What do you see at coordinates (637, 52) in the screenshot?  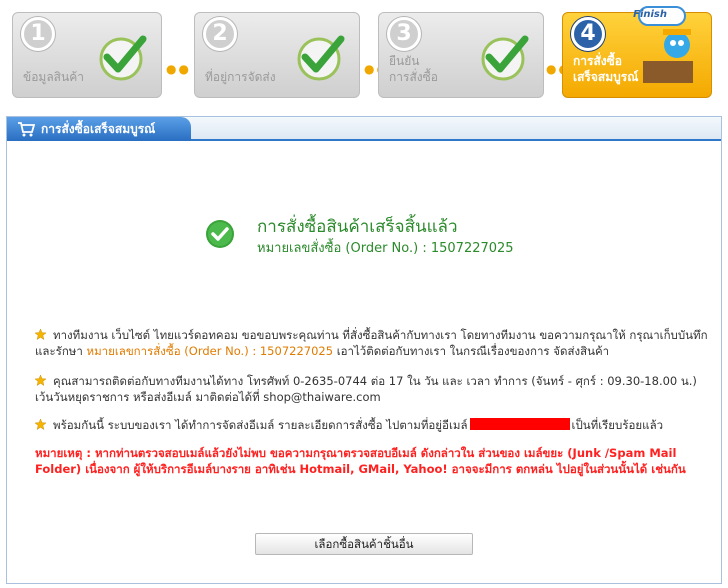 I see `step-order-complete: 4 การสั่งซื้อ เสร็จสมบูรณ์ Finish` at bounding box center [637, 52].